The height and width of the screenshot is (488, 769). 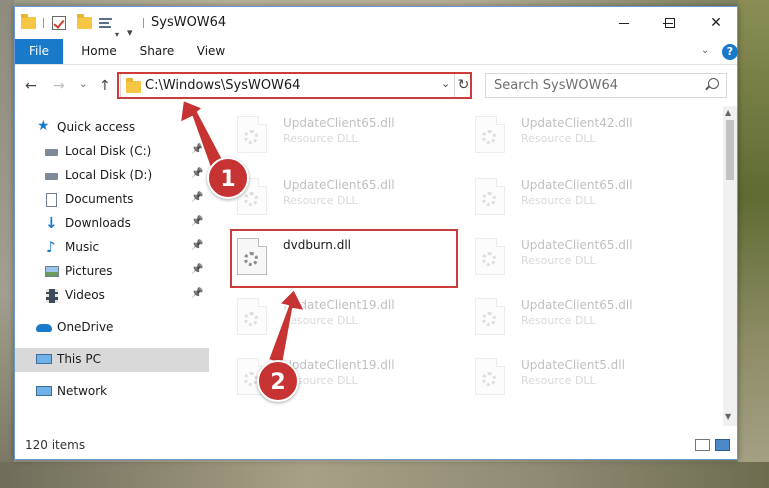 I want to click on sidebar-item-local-disk-c: Local Disk (C:) 📌, so click(x=112, y=152).